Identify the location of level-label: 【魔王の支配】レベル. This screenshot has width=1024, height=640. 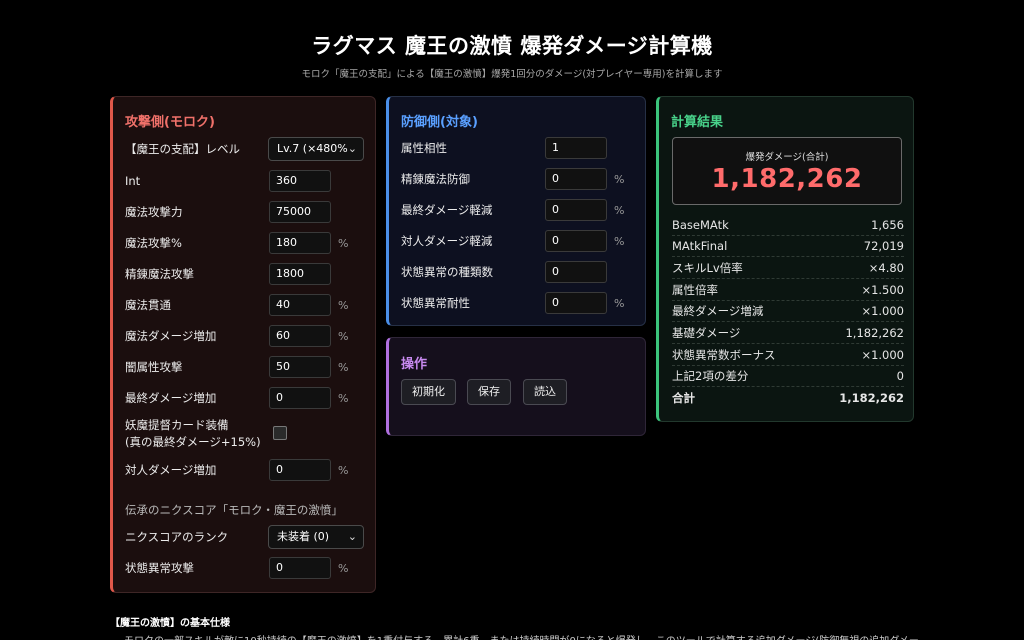
(182, 149).